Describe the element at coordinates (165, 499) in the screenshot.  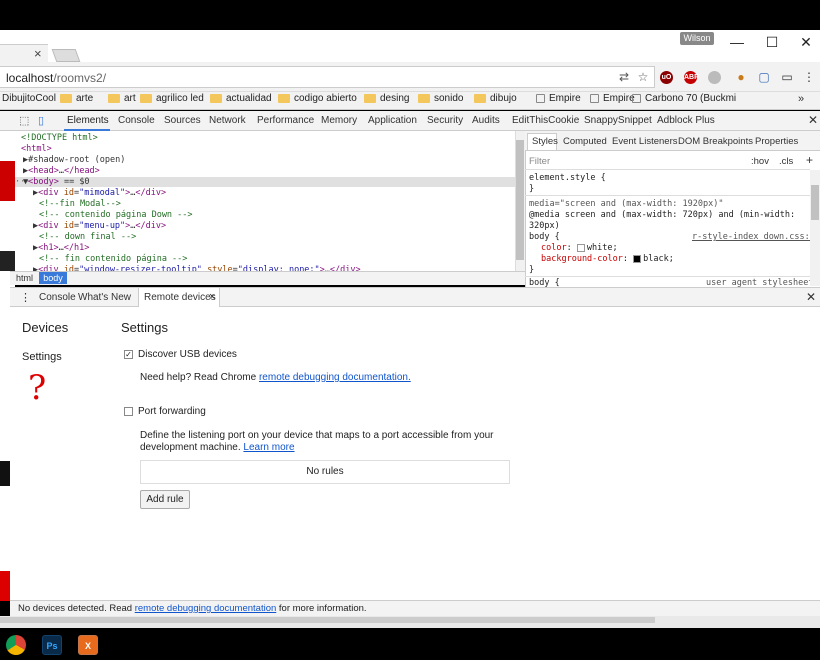
I see `add-rule-button: Add rule` at that location.